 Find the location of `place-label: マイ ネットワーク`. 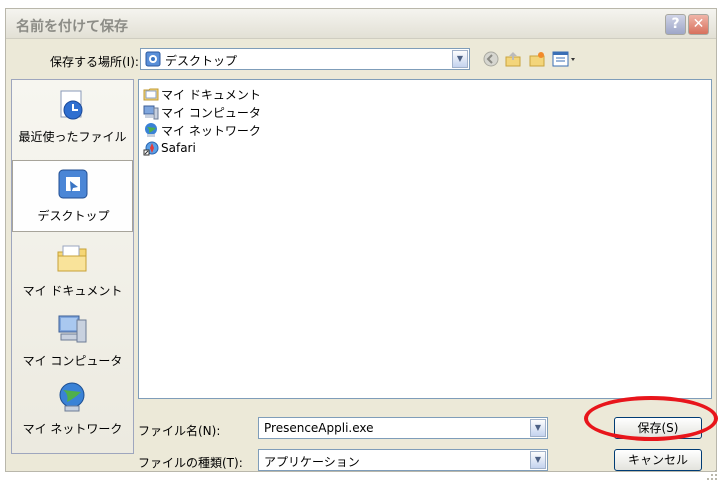

place-label: マイ ネットワーク is located at coordinates (72, 429).